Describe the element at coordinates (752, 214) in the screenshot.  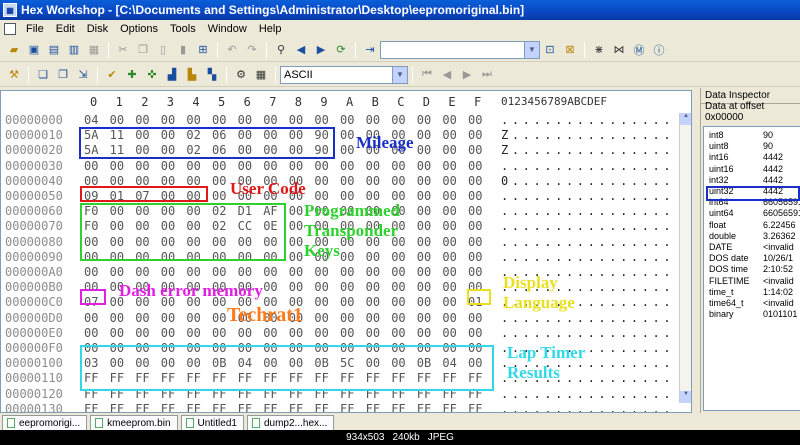
I see `inspector-row: uint64 66056591` at that location.